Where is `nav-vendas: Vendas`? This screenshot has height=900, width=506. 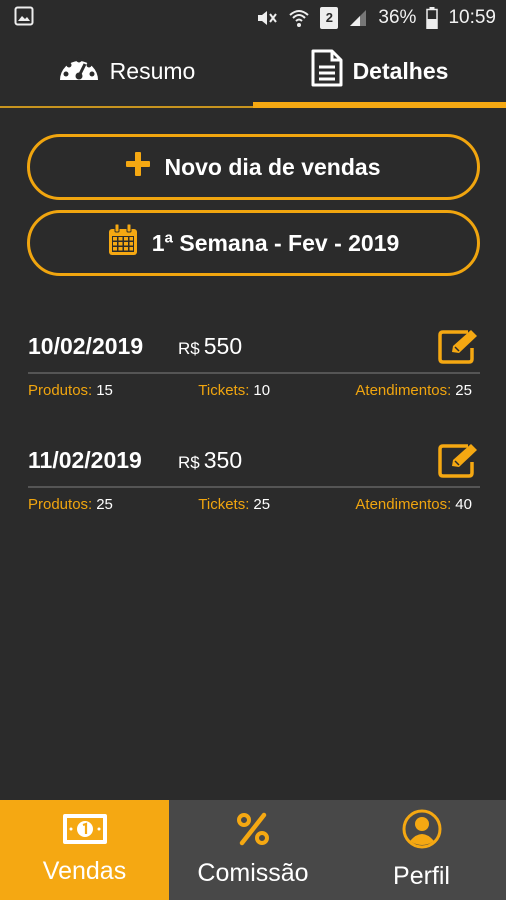
nav-vendas: Vendas is located at coordinates (84, 850).